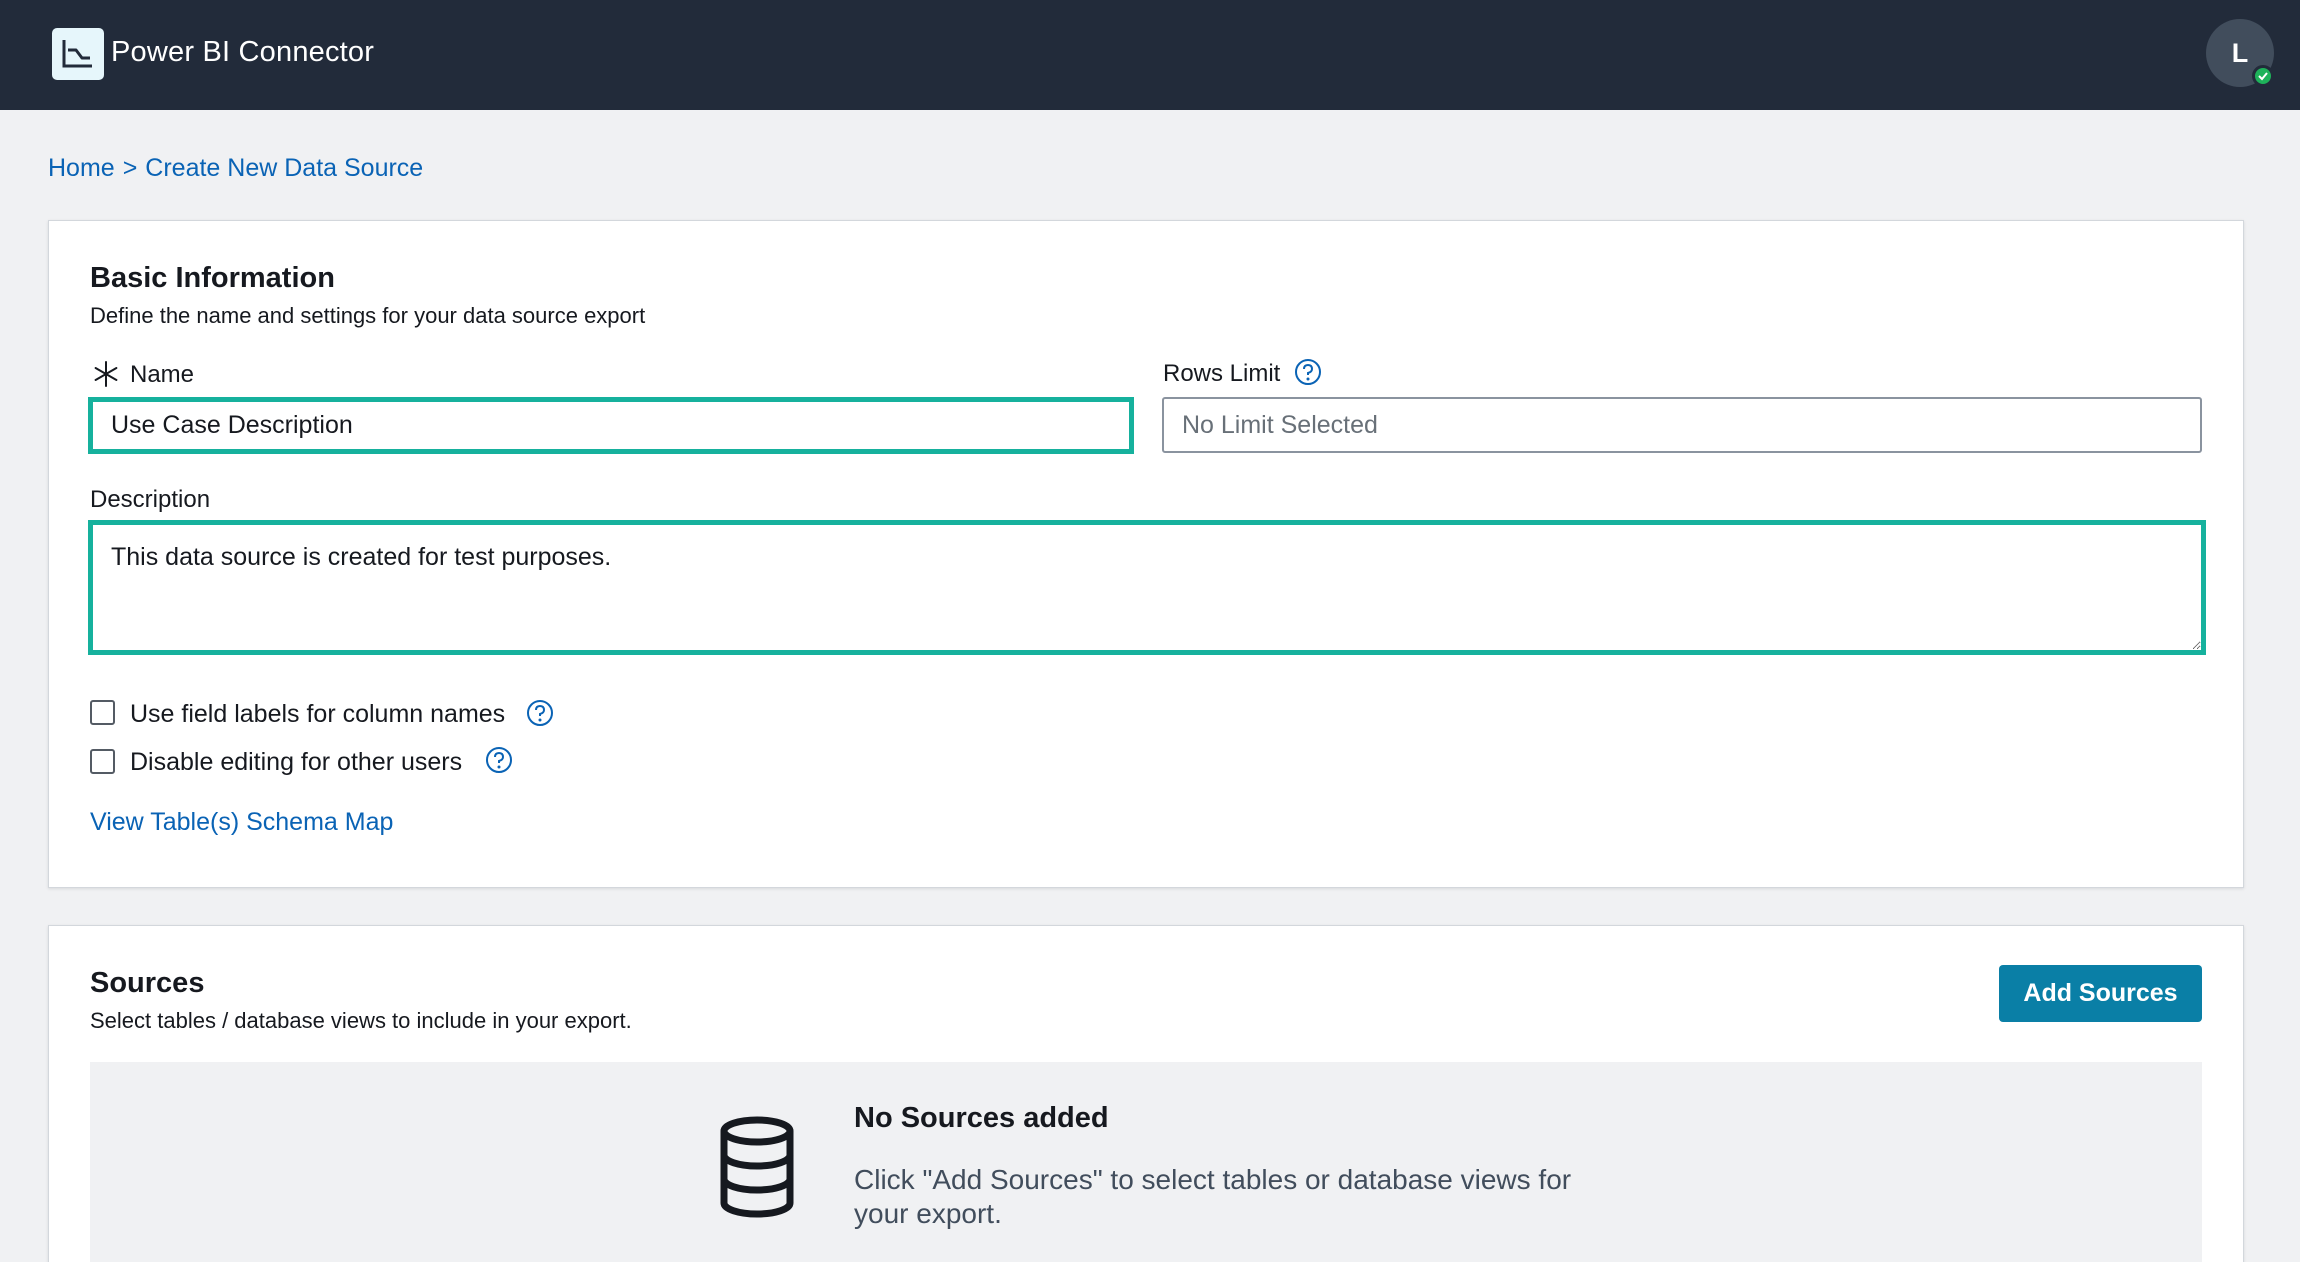 Image resolution: width=2300 pixels, height=1262 pixels. Describe the element at coordinates (106, 374) in the screenshot. I see `required-asterisk-icon` at that location.